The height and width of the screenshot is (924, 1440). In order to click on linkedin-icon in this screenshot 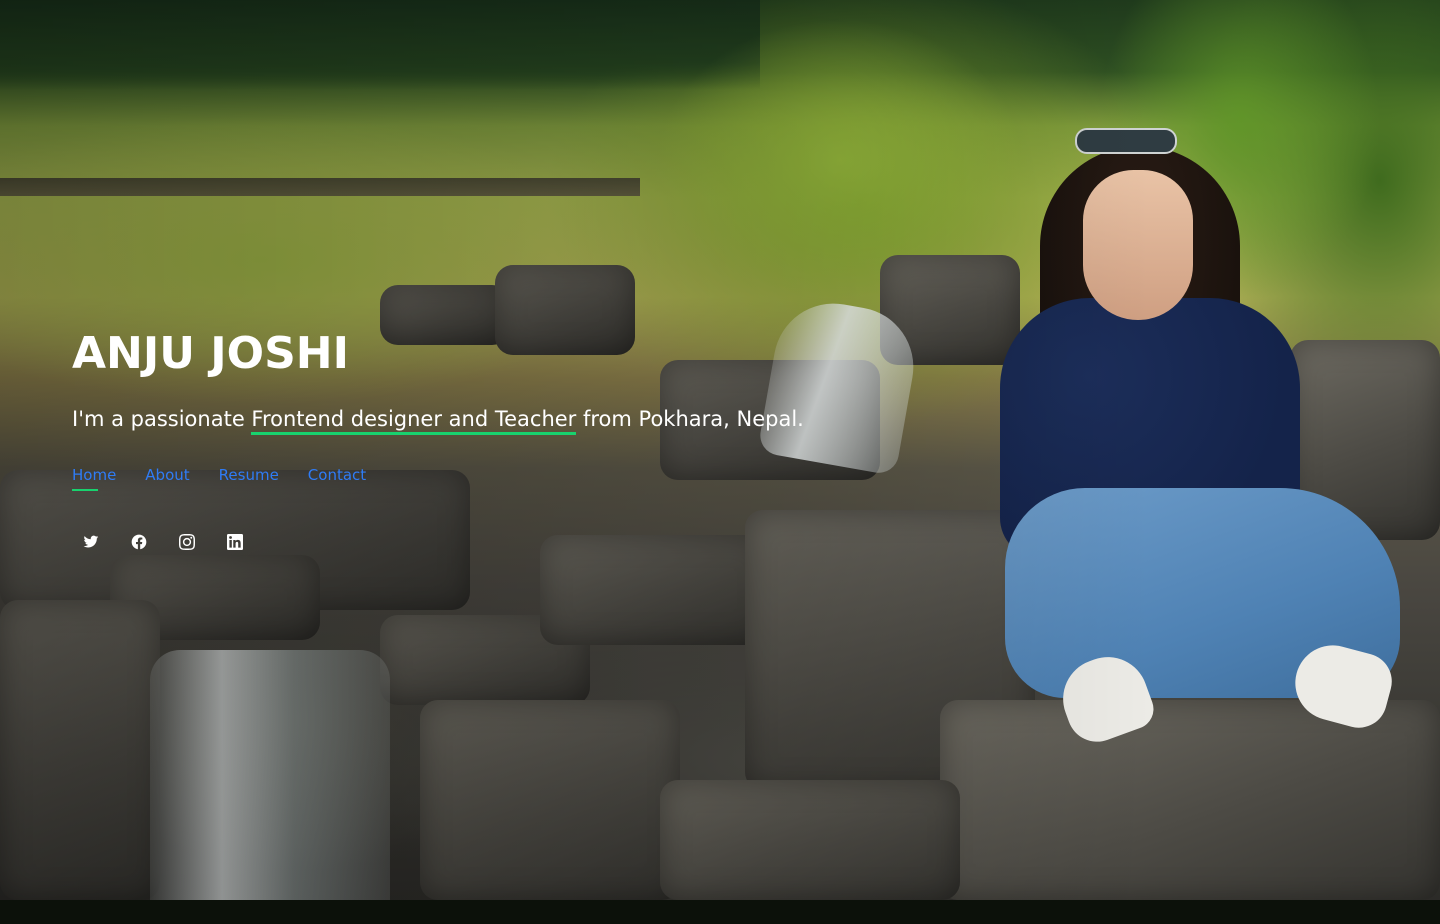, I will do `click(235, 542)`.